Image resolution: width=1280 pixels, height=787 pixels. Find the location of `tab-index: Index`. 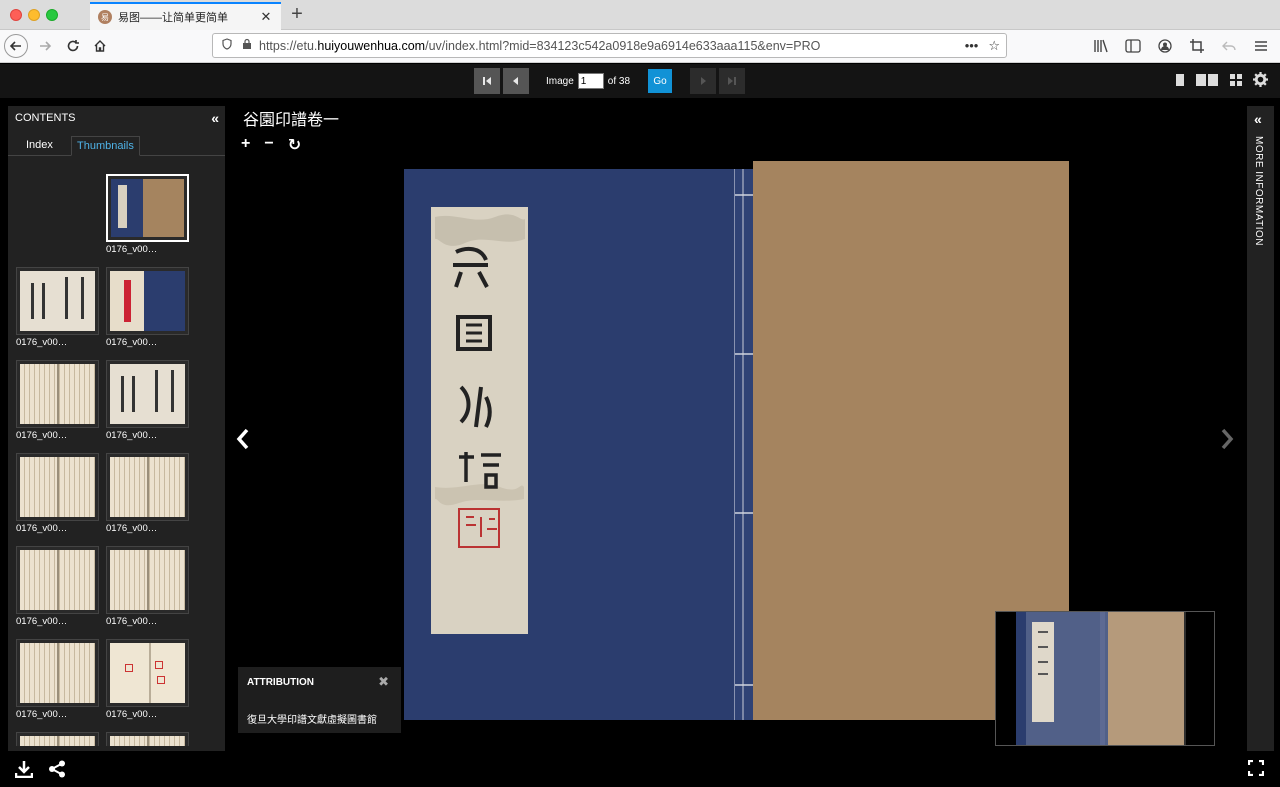

tab-index: Index is located at coordinates (39, 146).